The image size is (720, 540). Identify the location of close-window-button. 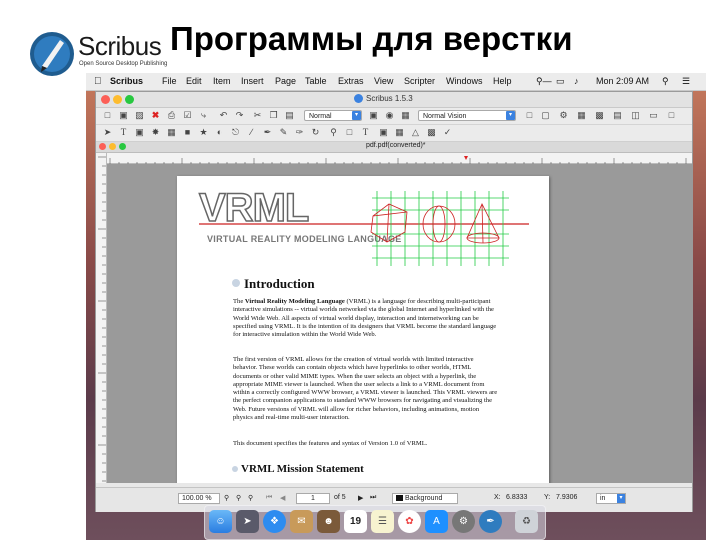
(105, 99).